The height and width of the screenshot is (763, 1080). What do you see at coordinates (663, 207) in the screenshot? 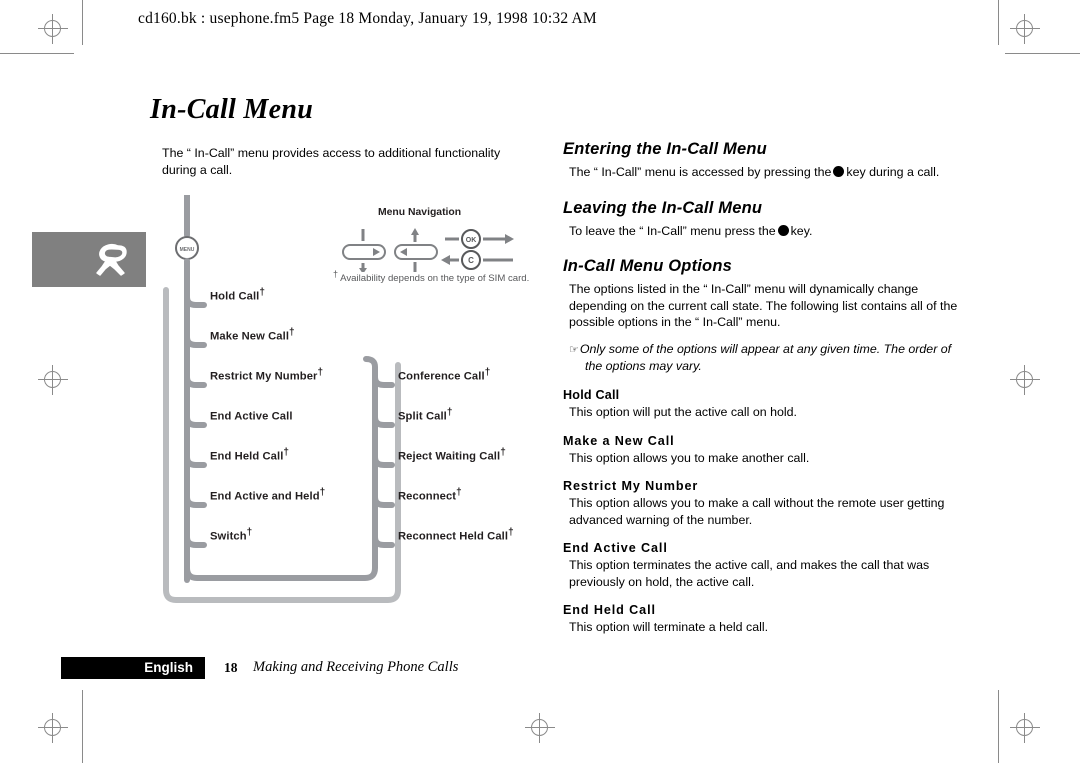
I see `heading-leaving-in-call-menu: Leaving the In-Call Menu` at bounding box center [663, 207].